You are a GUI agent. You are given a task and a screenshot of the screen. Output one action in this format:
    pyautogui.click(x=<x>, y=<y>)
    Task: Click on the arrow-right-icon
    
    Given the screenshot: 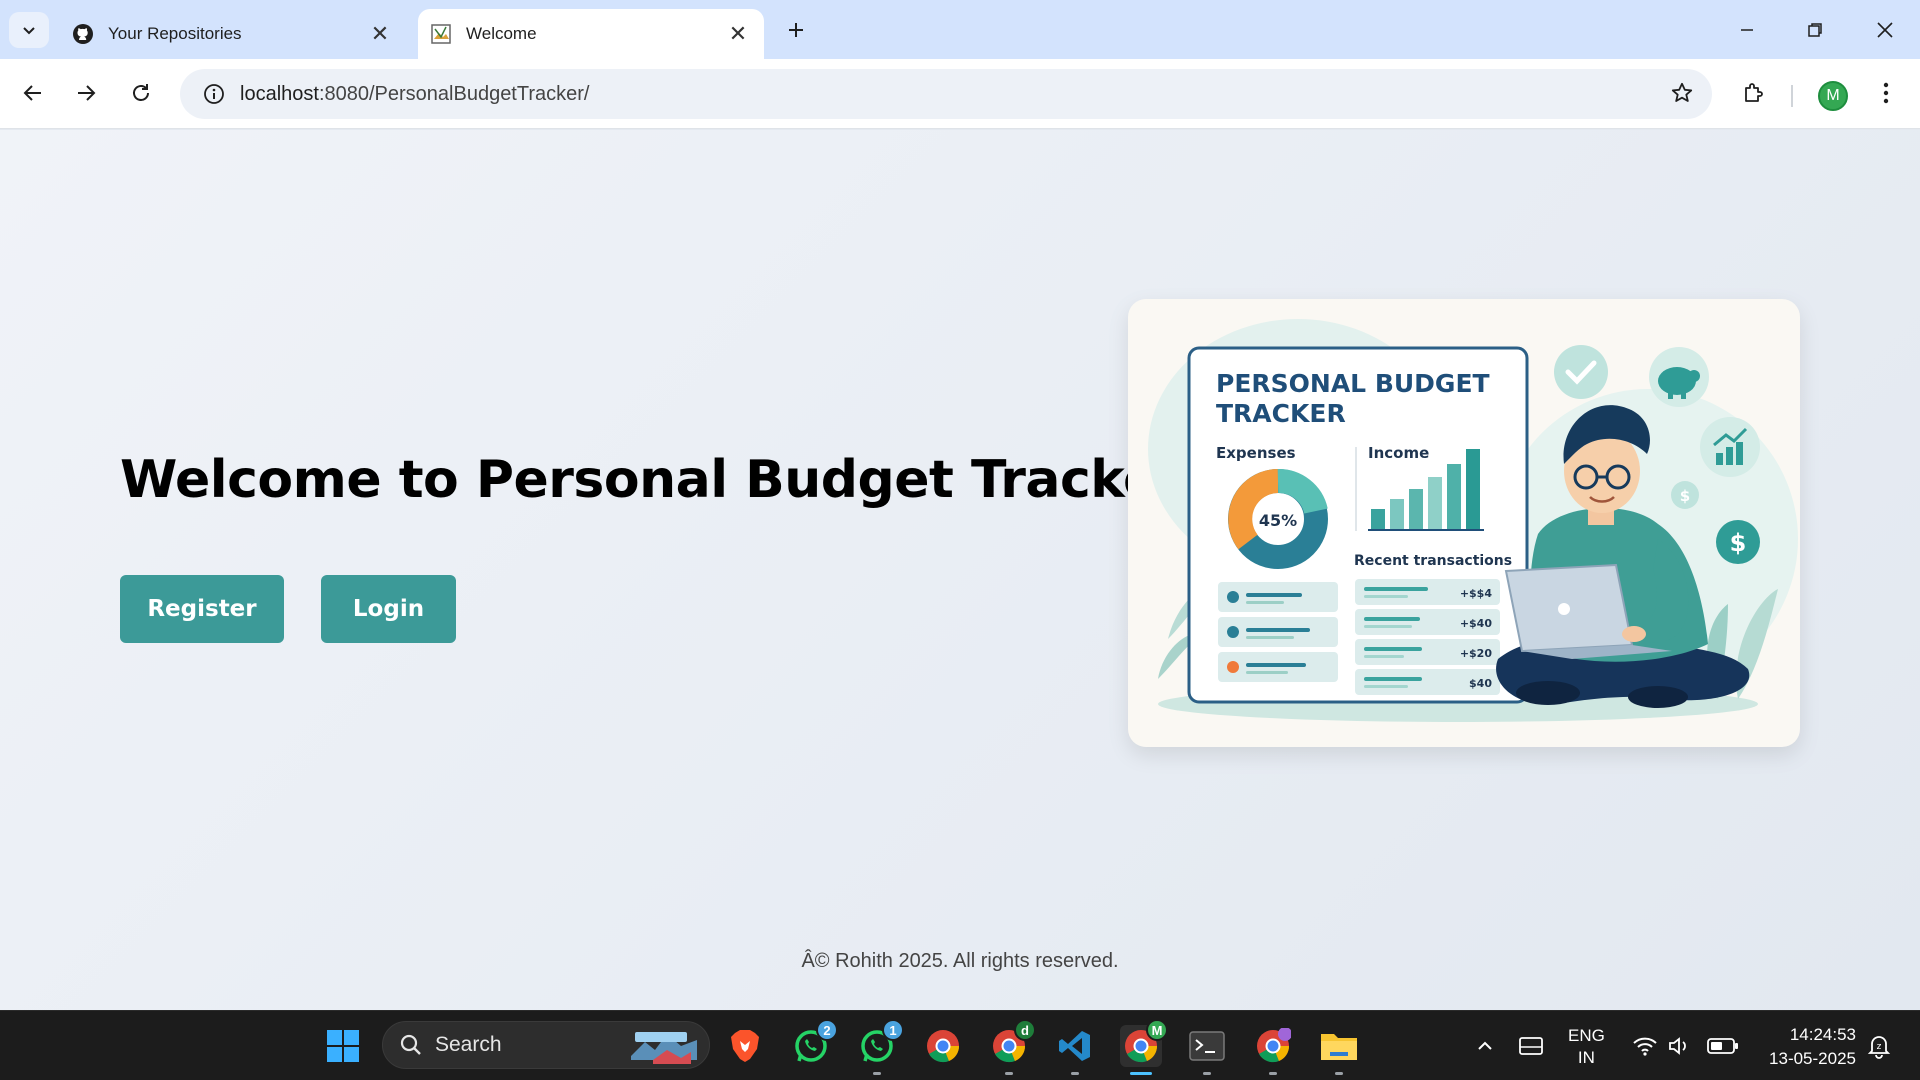 What is the action you would take?
    pyautogui.click(x=87, y=93)
    